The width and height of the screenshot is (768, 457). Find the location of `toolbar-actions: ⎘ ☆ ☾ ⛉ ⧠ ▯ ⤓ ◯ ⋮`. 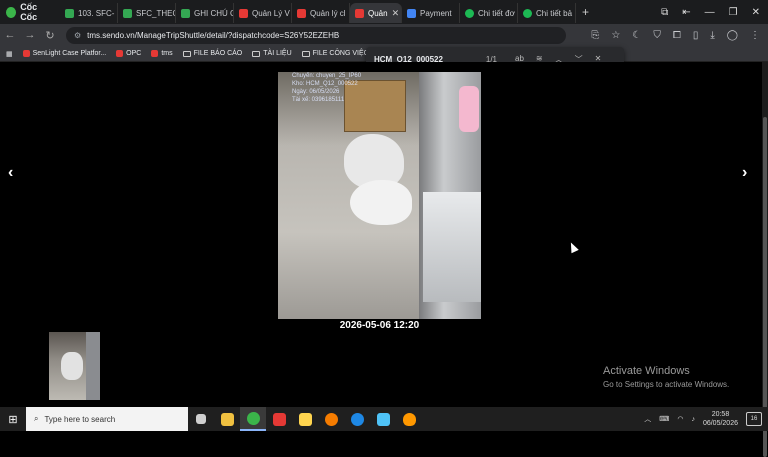

toolbar-actions: ⎘ ☆ ☾ ⛉ ⧠ ▯ ⤓ ◯ ⋮ is located at coordinates (679, 35).